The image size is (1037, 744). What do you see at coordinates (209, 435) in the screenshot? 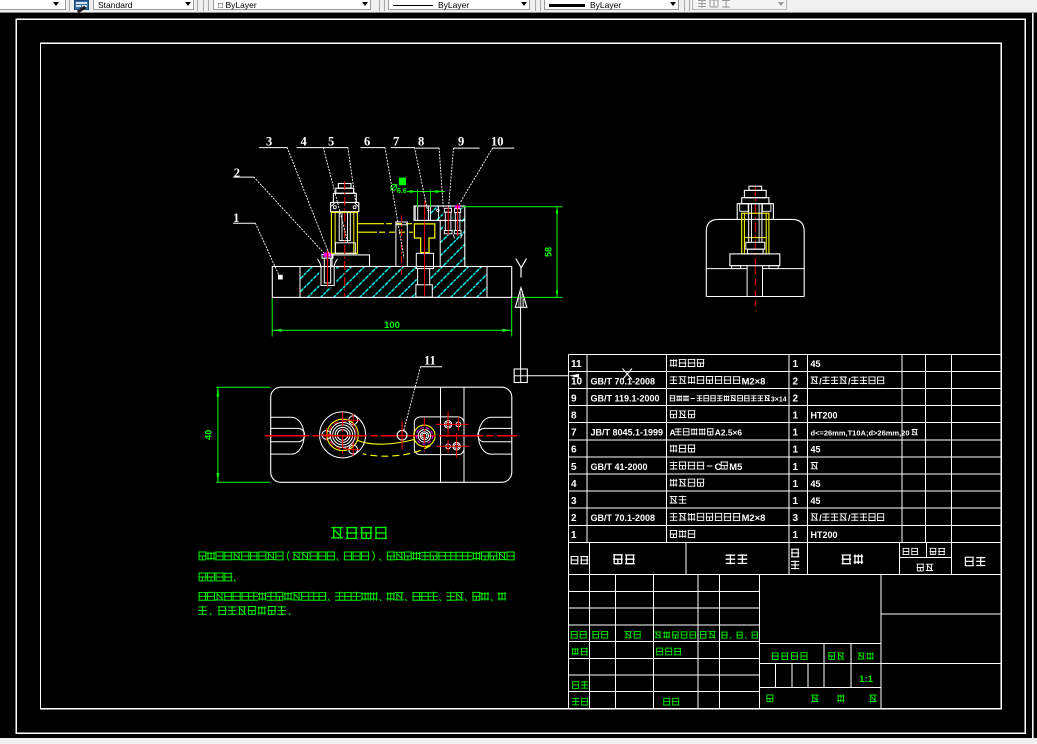
I see `svg-text: 40` at bounding box center [209, 435].